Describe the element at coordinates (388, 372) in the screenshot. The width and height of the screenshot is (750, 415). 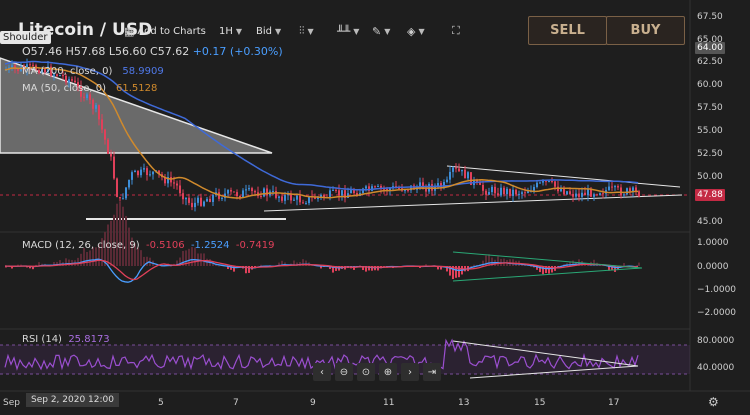
I see `zoom-in-icon: ⊕` at that location.